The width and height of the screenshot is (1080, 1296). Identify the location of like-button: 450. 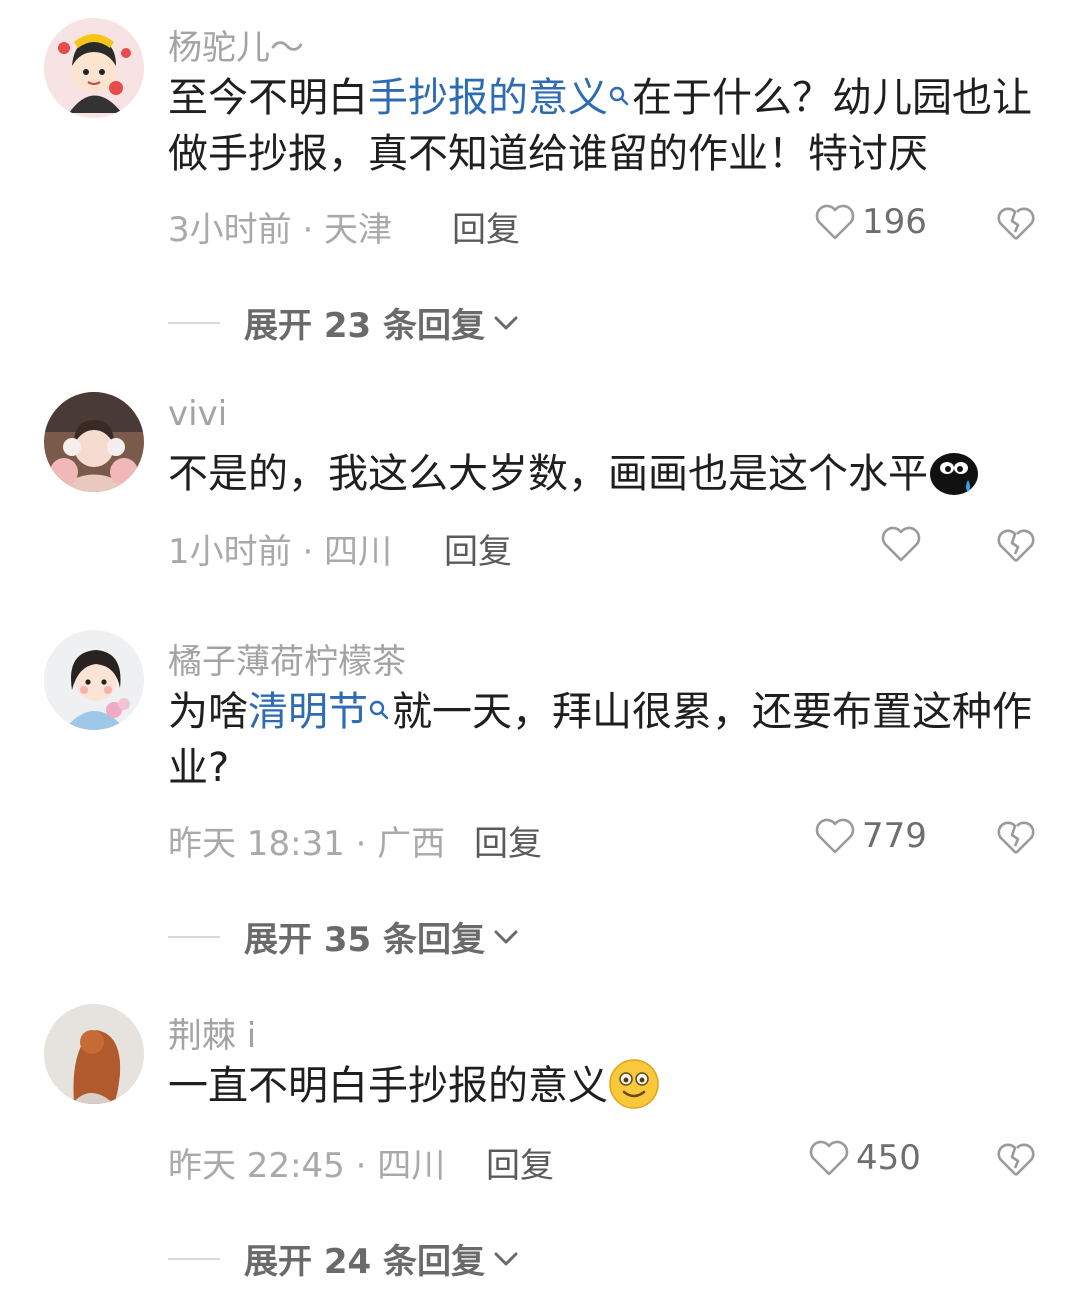
(864, 1158).